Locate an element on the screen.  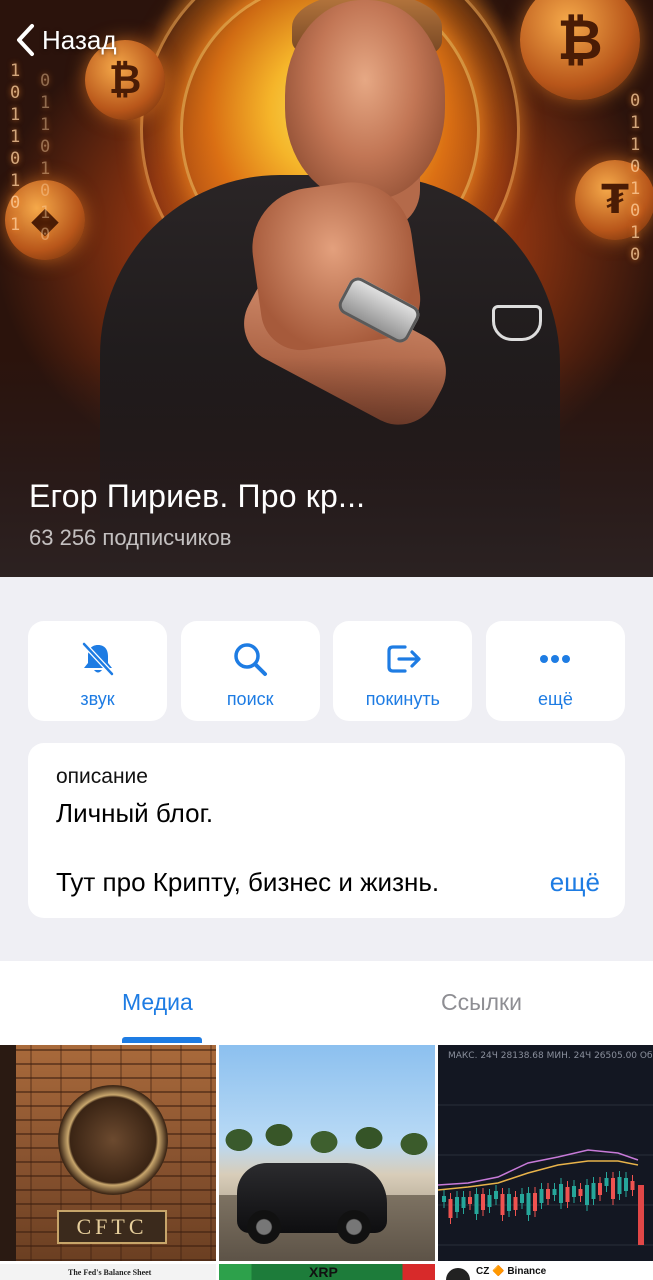
candlestick-chart is located at coordinates (545, 1175).